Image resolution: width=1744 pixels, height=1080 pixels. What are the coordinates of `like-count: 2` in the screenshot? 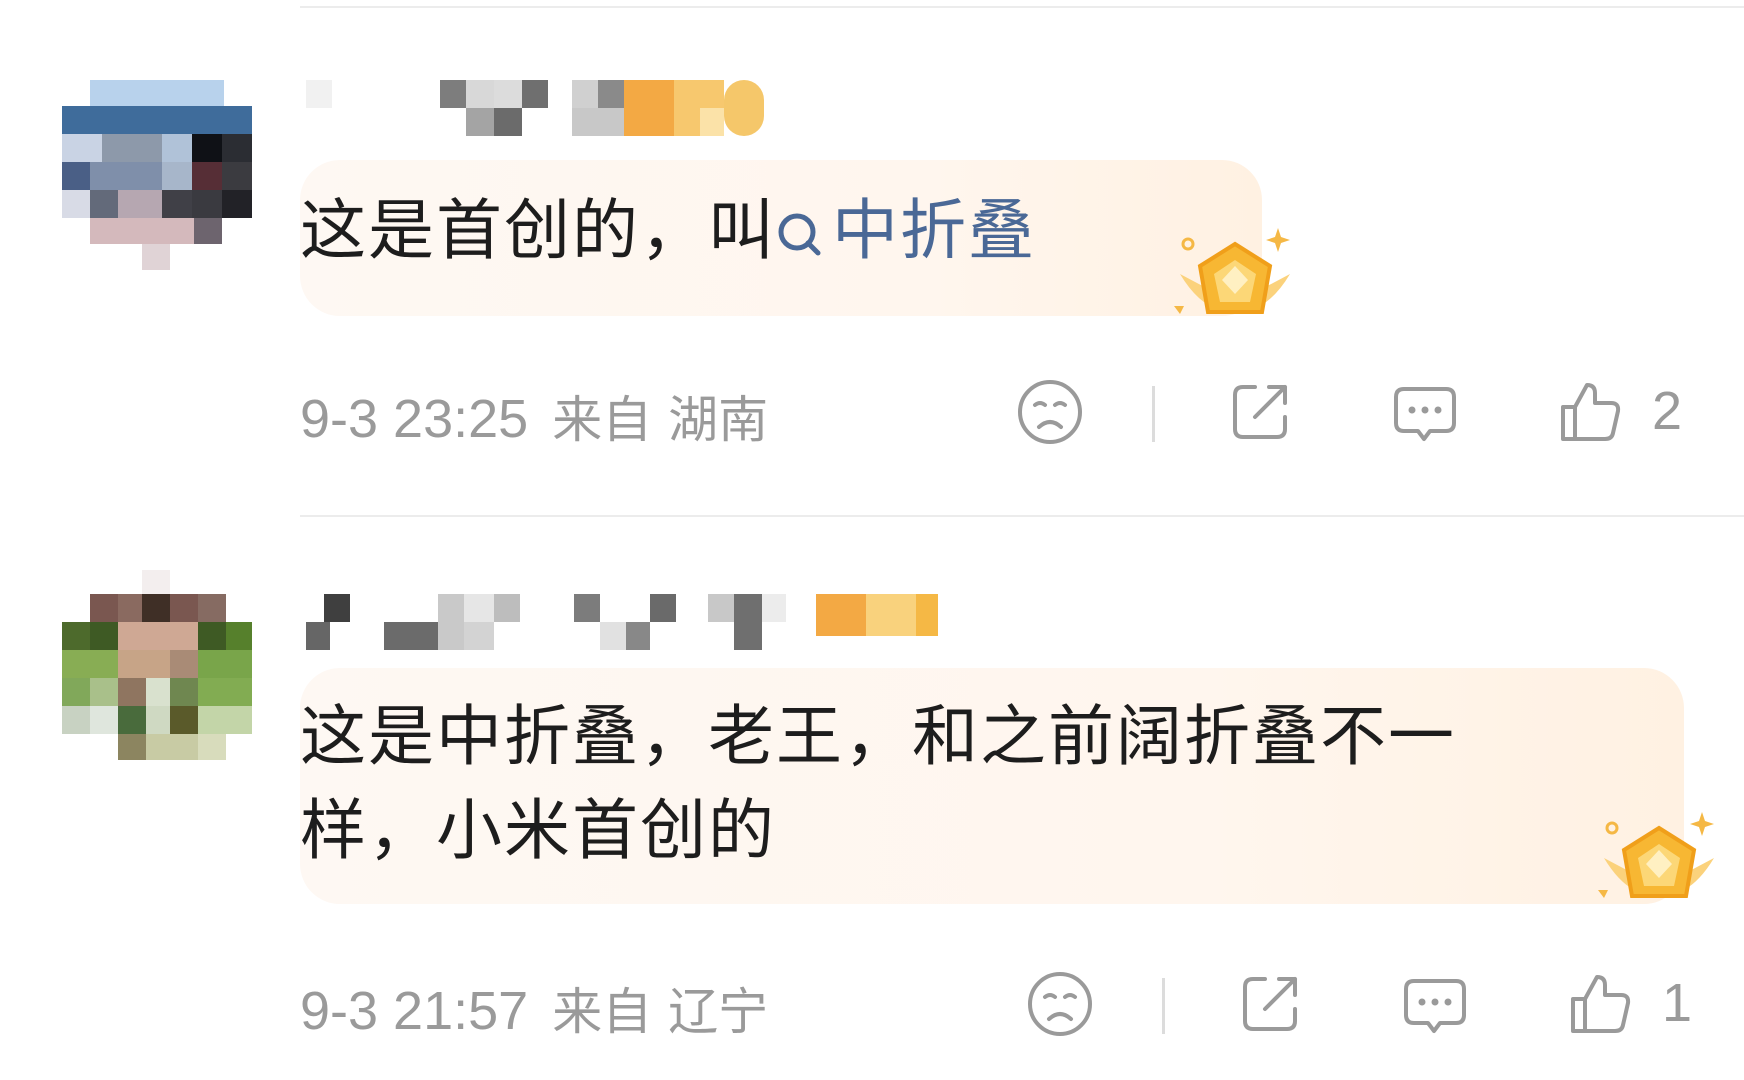 It's located at (1667, 411).